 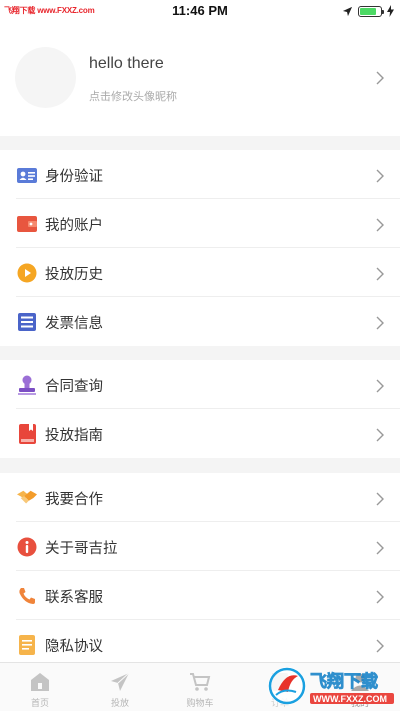 I want to click on menu-item-label: 联系客服, so click(x=74, y=598).